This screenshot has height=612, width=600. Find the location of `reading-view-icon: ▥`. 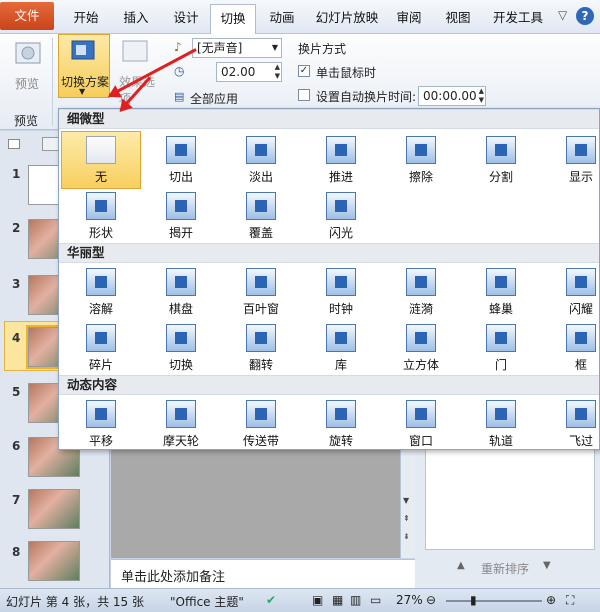

reading-view-icon: ▥ is located at coordinates (355, 600).